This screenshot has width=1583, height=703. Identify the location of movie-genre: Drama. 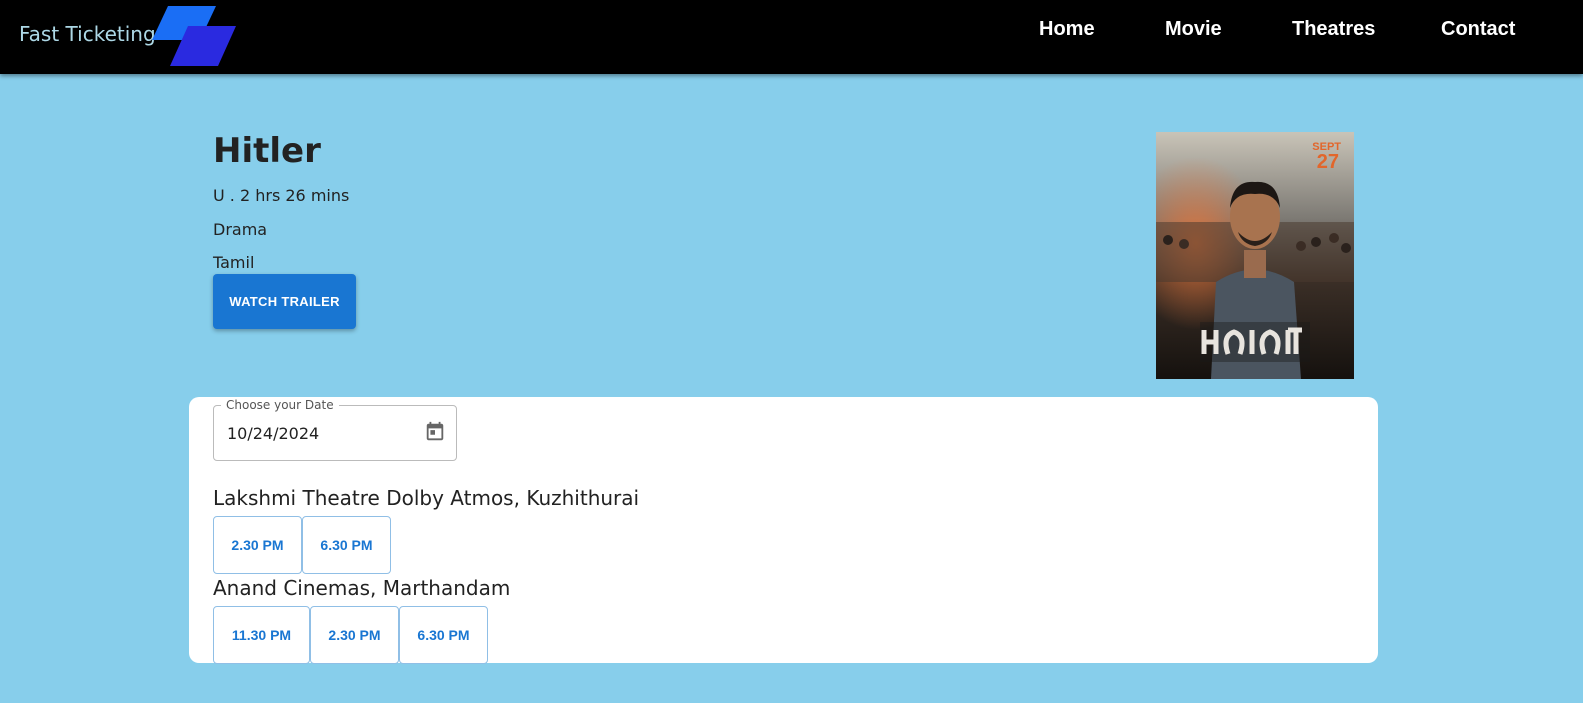
(240, 229).